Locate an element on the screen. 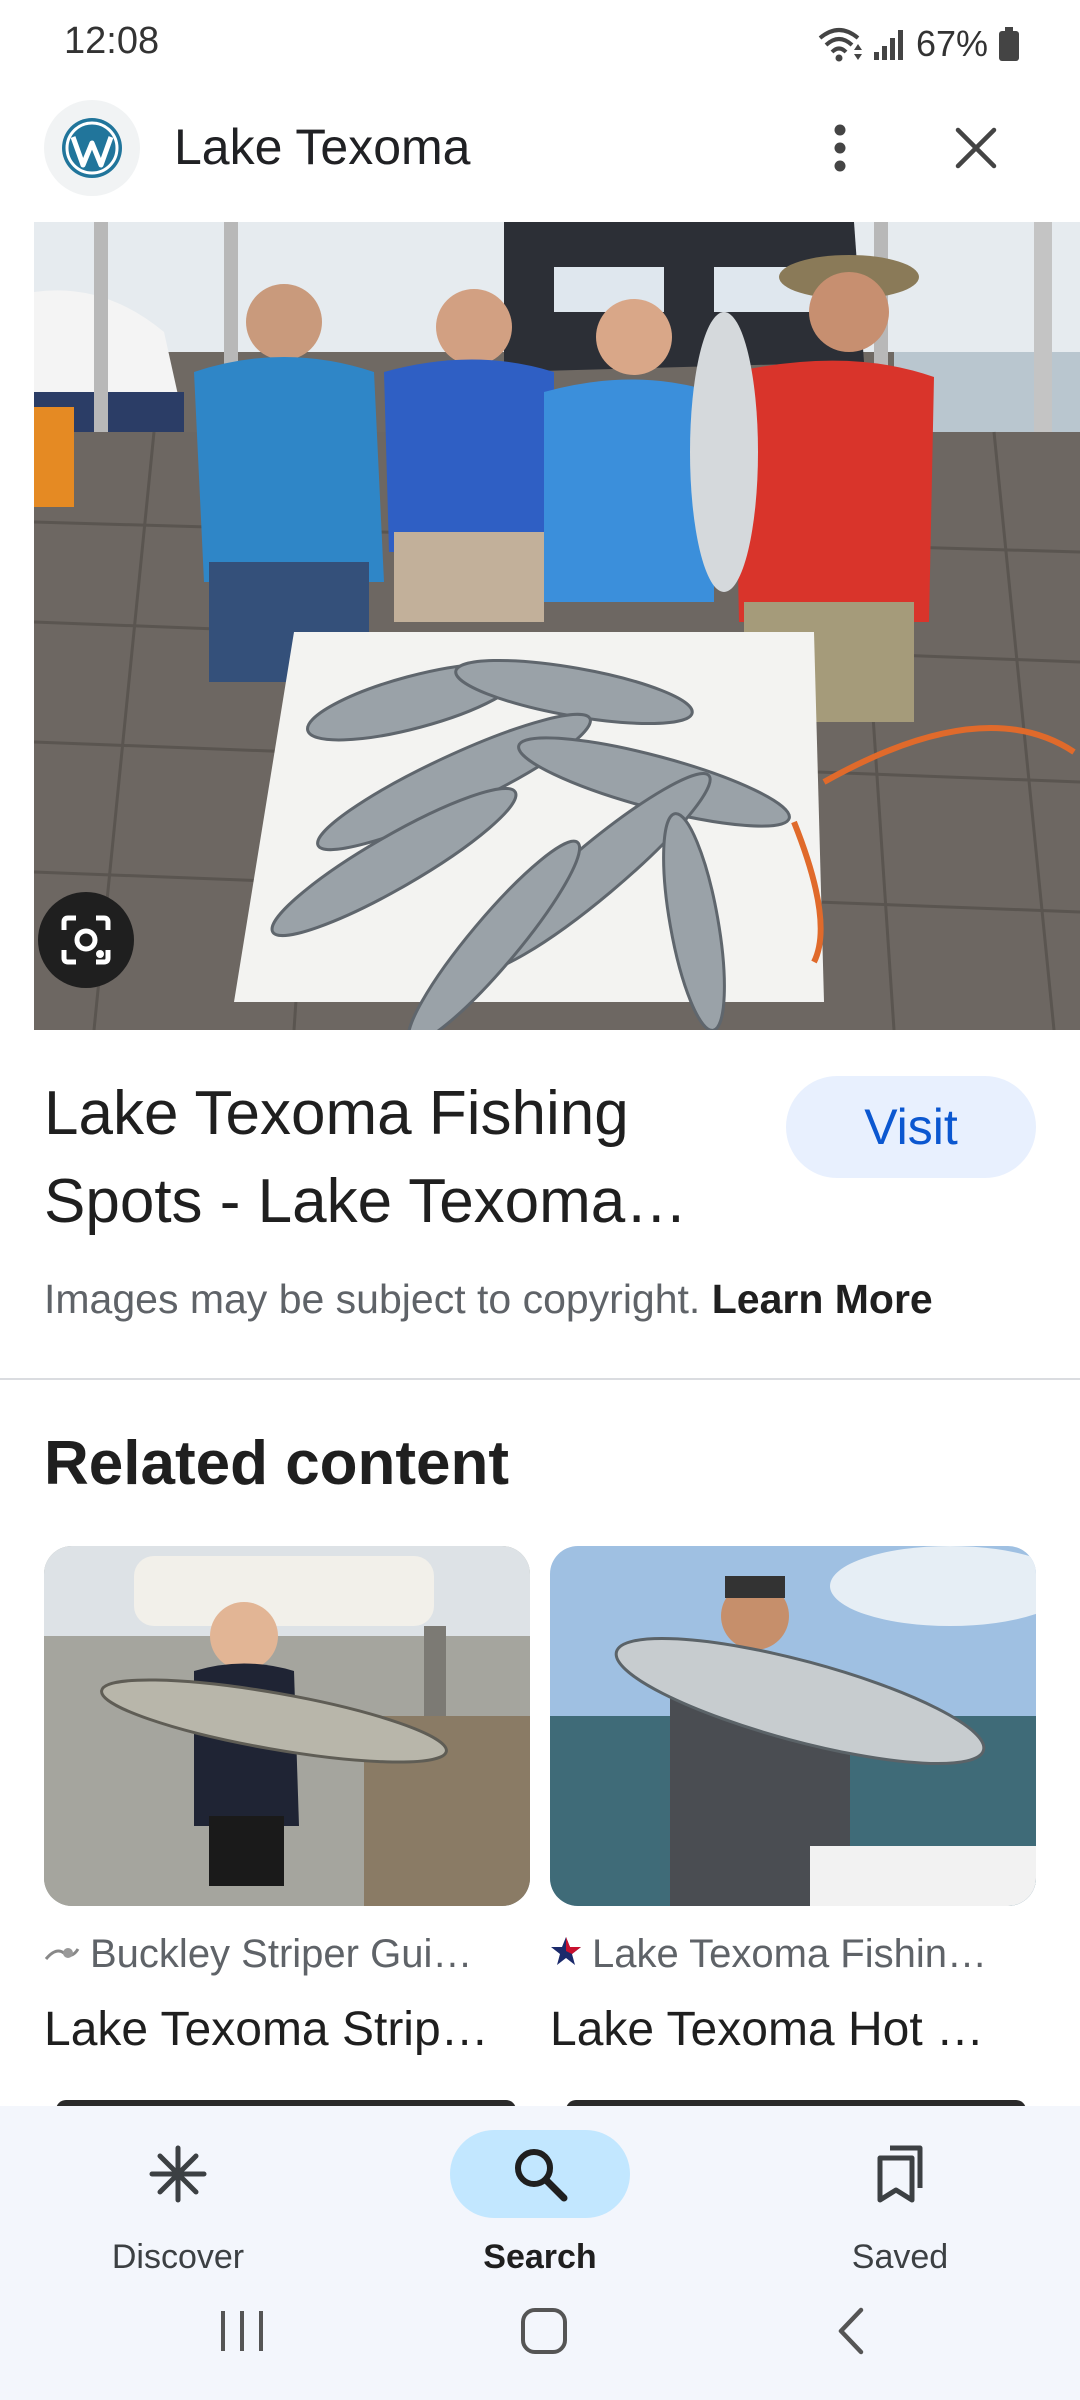  visit-button: Visit is located at coordinates (911, 1127).